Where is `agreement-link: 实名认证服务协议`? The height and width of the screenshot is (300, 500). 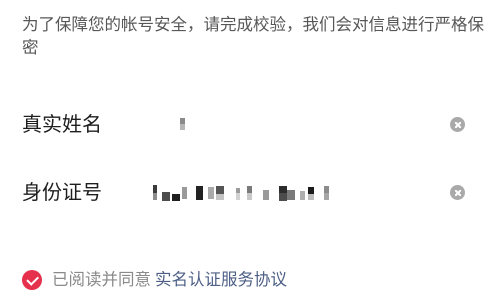 agreement-link: 实名认证服务协议 is located at coordinates (221, 280).